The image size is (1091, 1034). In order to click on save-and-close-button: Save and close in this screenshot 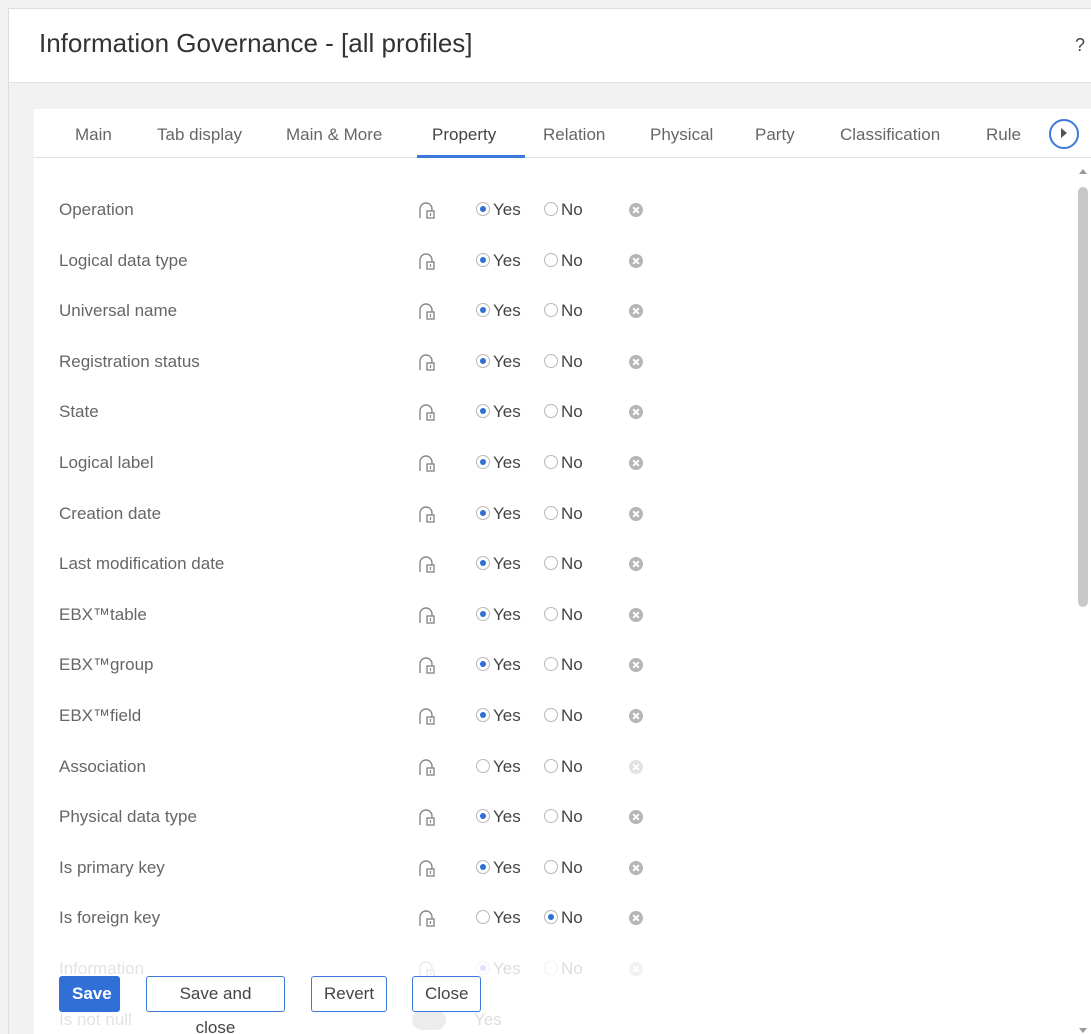, I will do `click(215, 1005)`.